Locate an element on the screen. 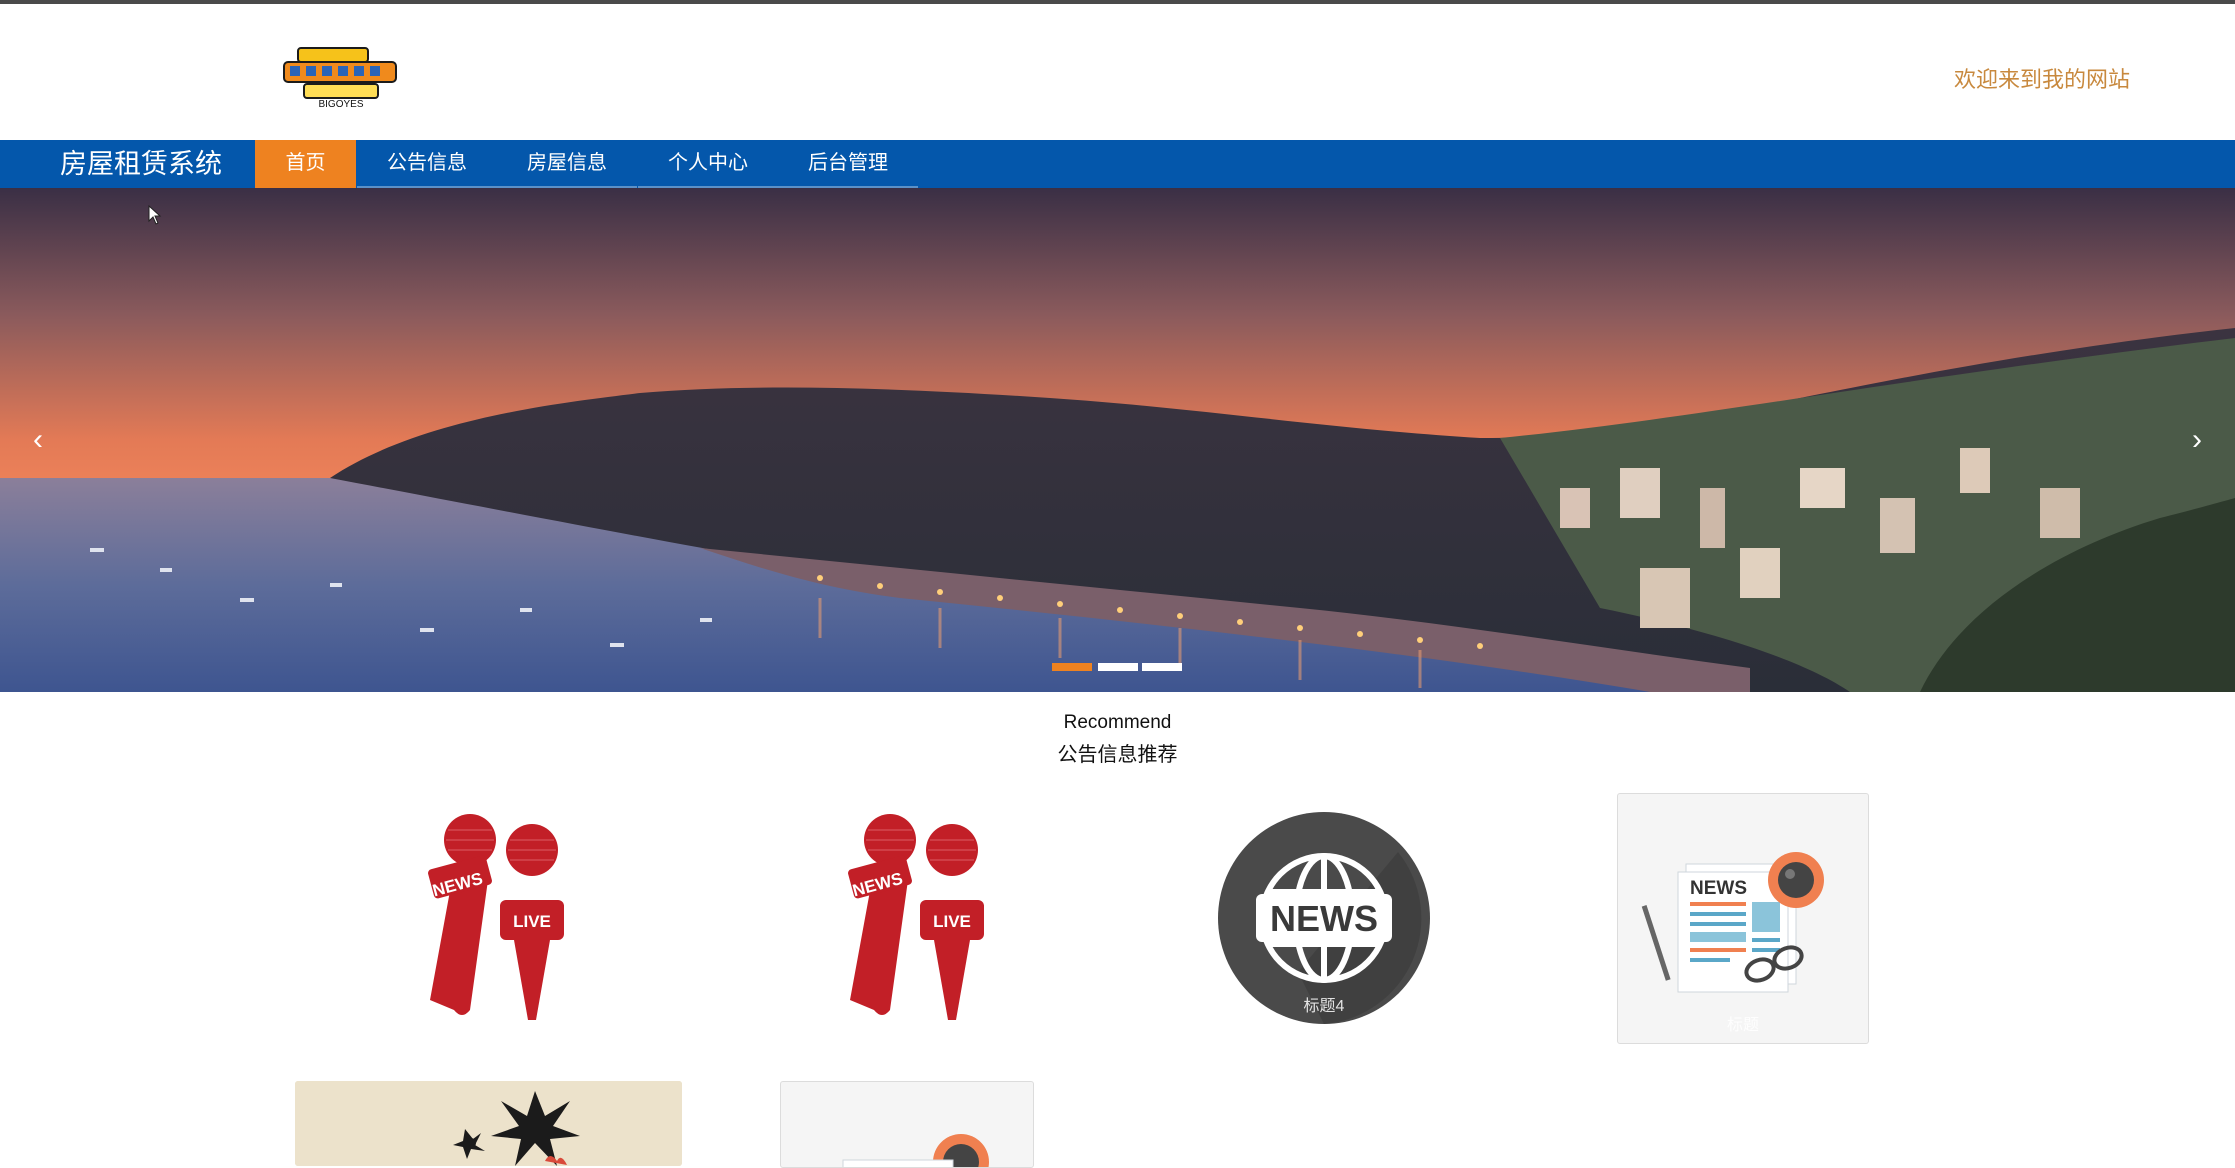 The width and height of the screenshot is (2235, 1168). nav-item-houses: 房屋信息 is located at coordinates (567, 164).